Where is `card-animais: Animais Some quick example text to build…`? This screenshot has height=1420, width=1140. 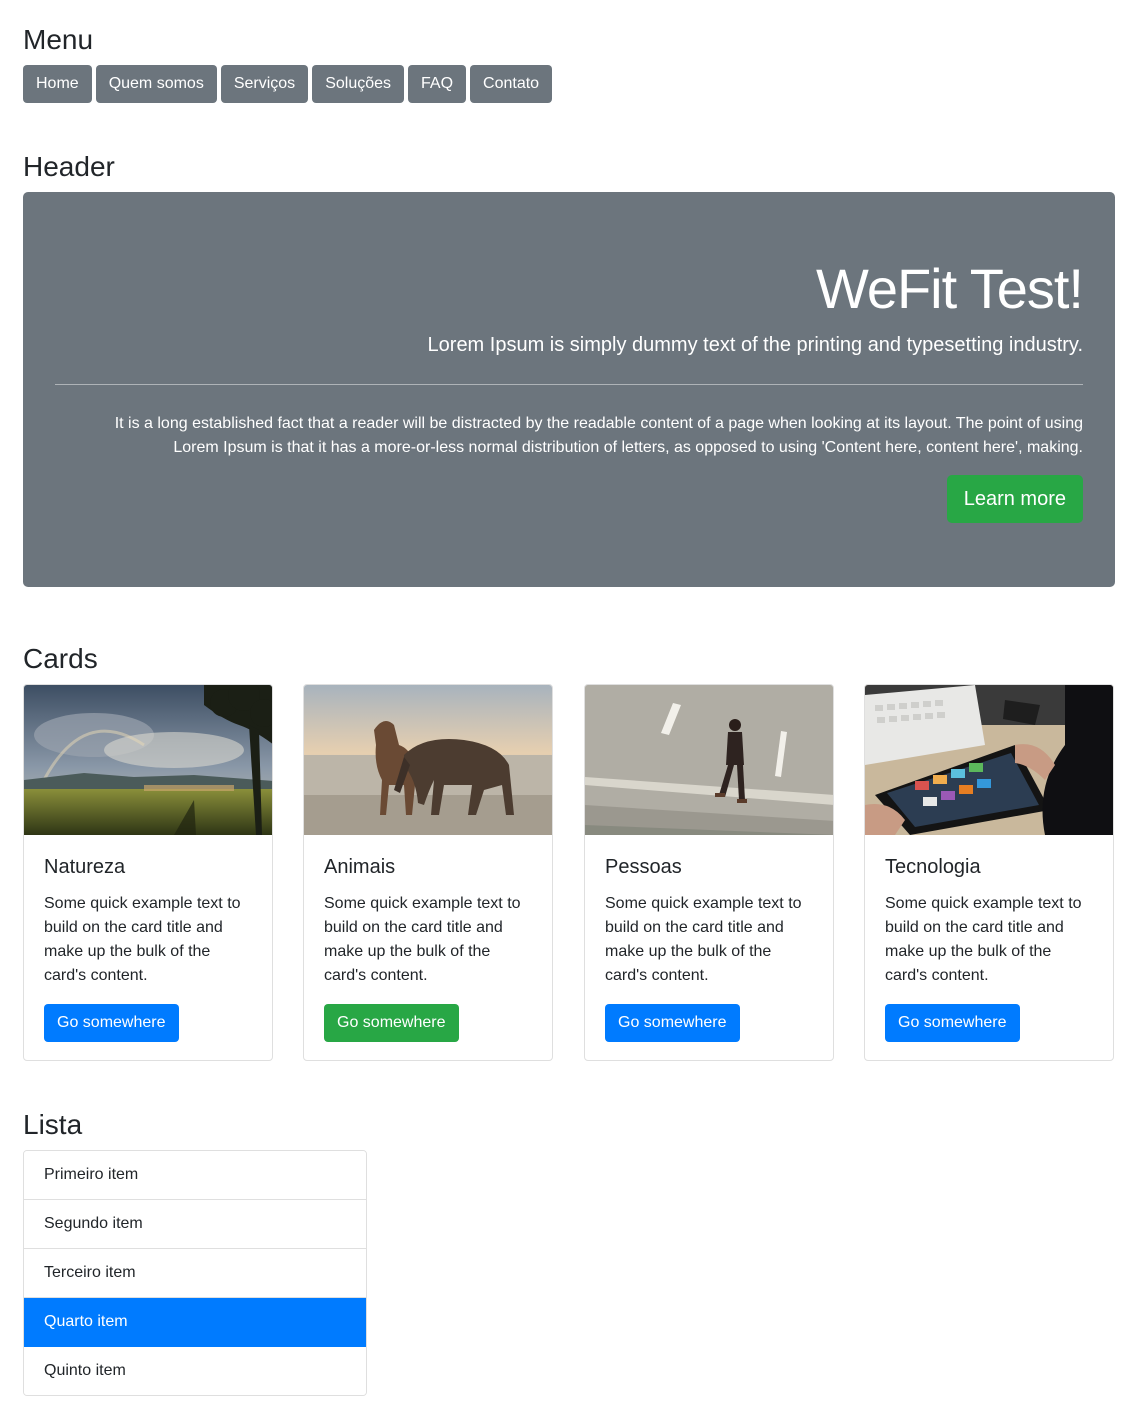 card-animais: Animais Some quick example text to build… is located at coordinates (428, 872).